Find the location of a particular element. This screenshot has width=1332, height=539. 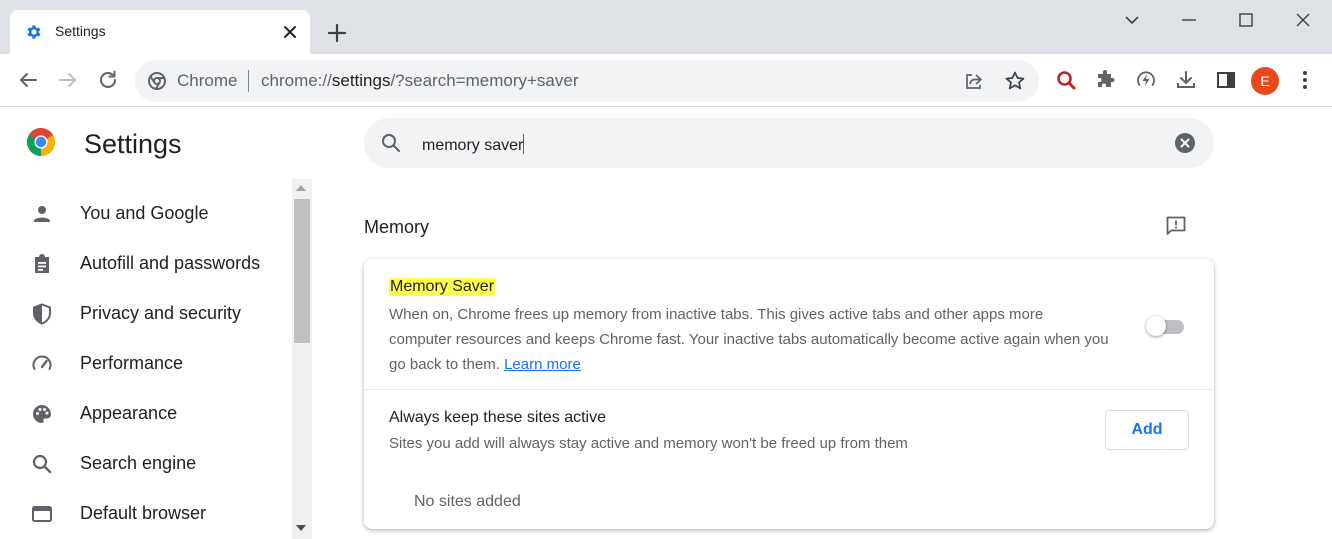

profile-avatar: E is located at coordinates (1265, 81).